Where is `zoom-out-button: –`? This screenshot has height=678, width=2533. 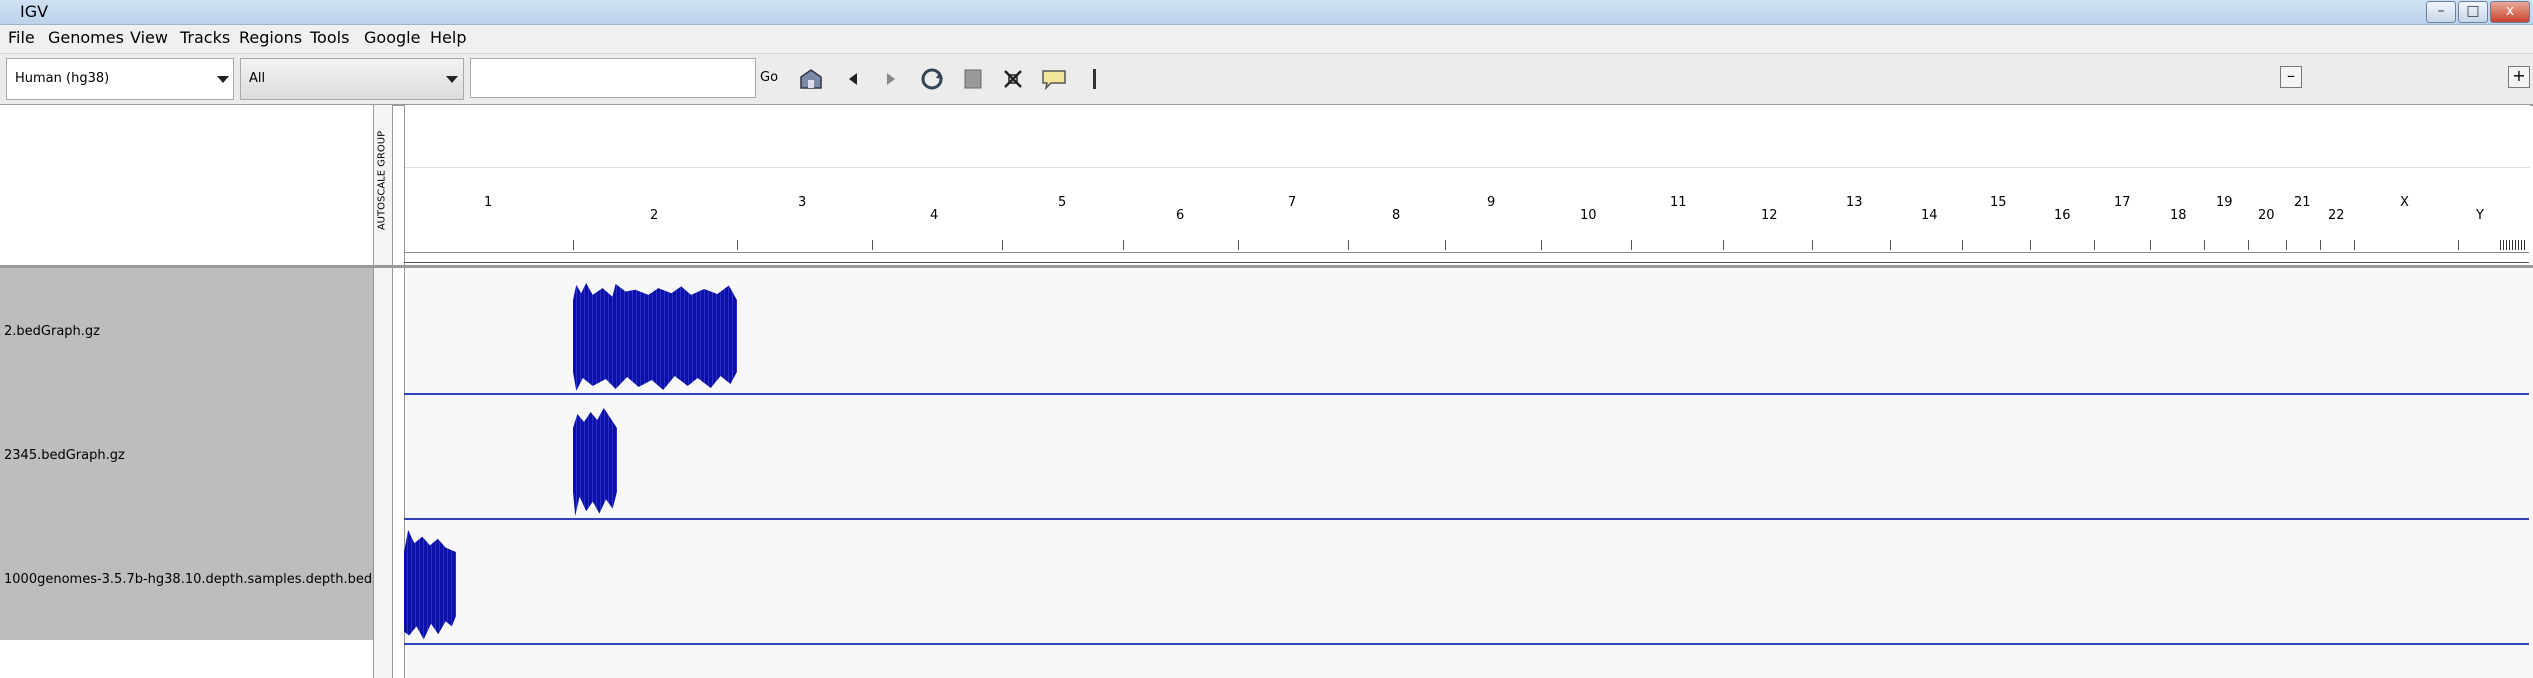
zoom-out-button: – is located at coordinates (2291, 77).